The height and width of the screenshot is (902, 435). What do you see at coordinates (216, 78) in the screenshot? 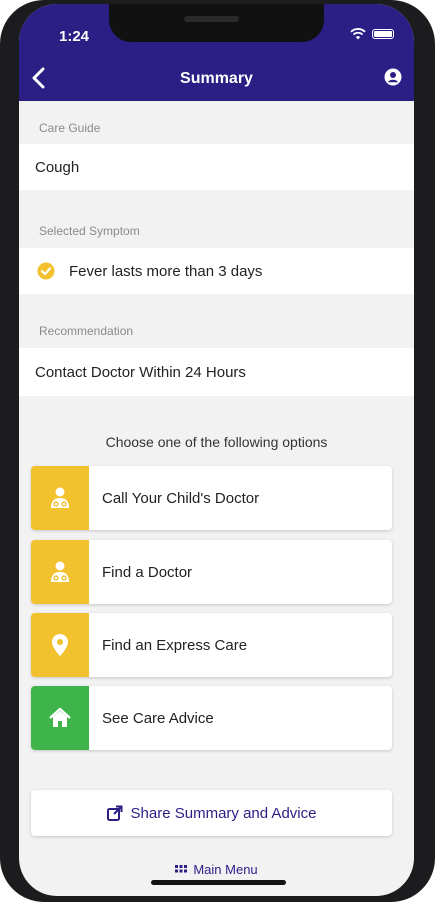
I see `page-title: Summary` at bounding box center [216, 78].